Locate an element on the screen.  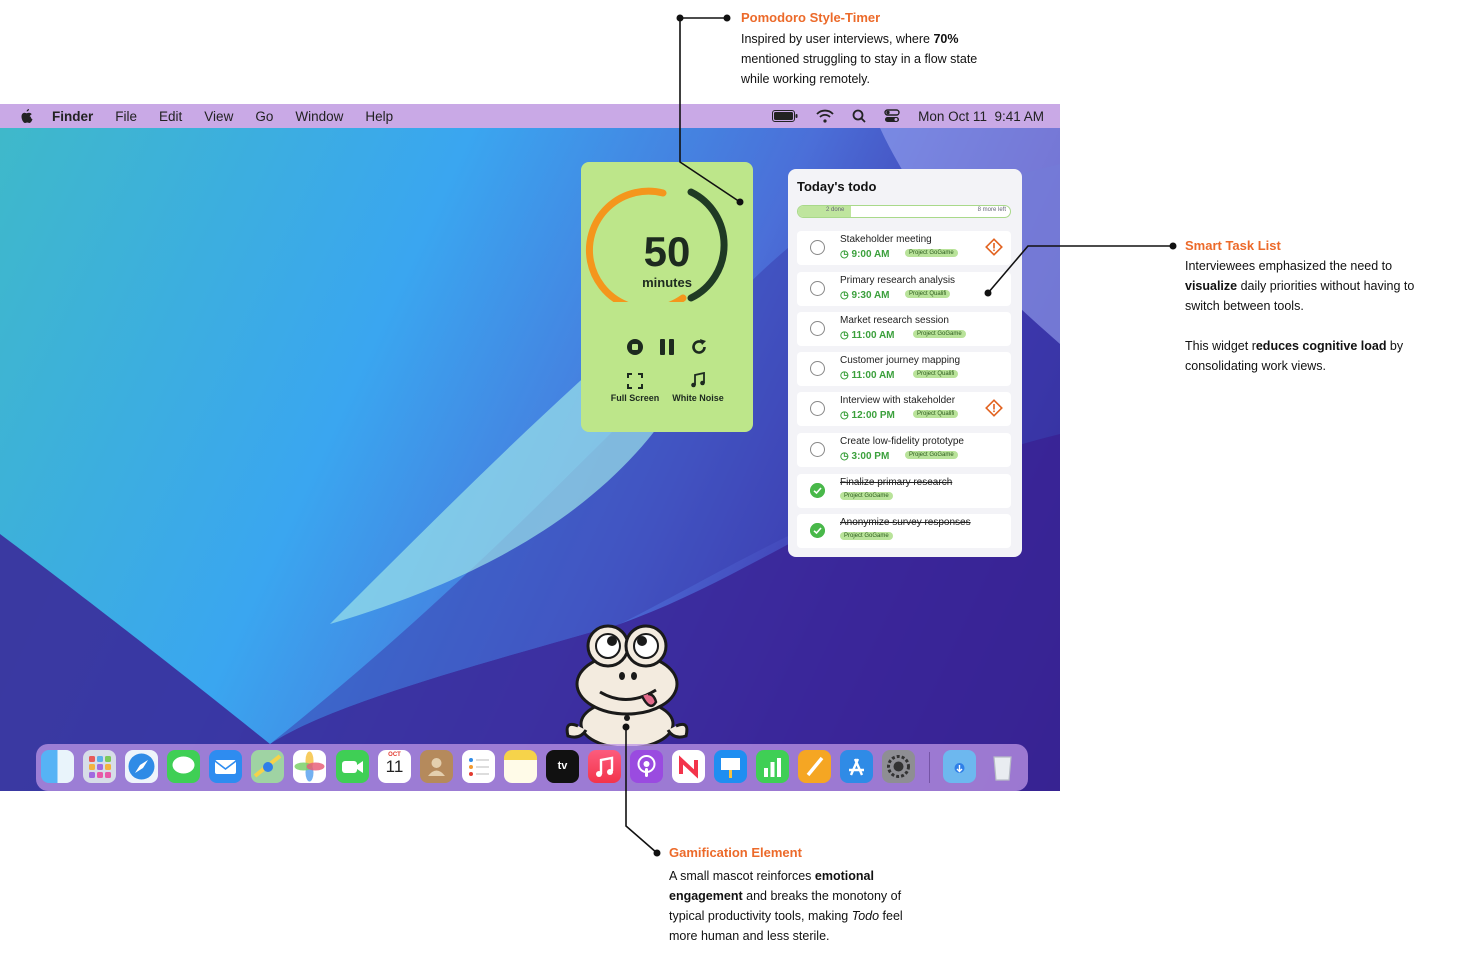
annotation-tasks-title: Smart Task List is located at coordinates (1233, 245).